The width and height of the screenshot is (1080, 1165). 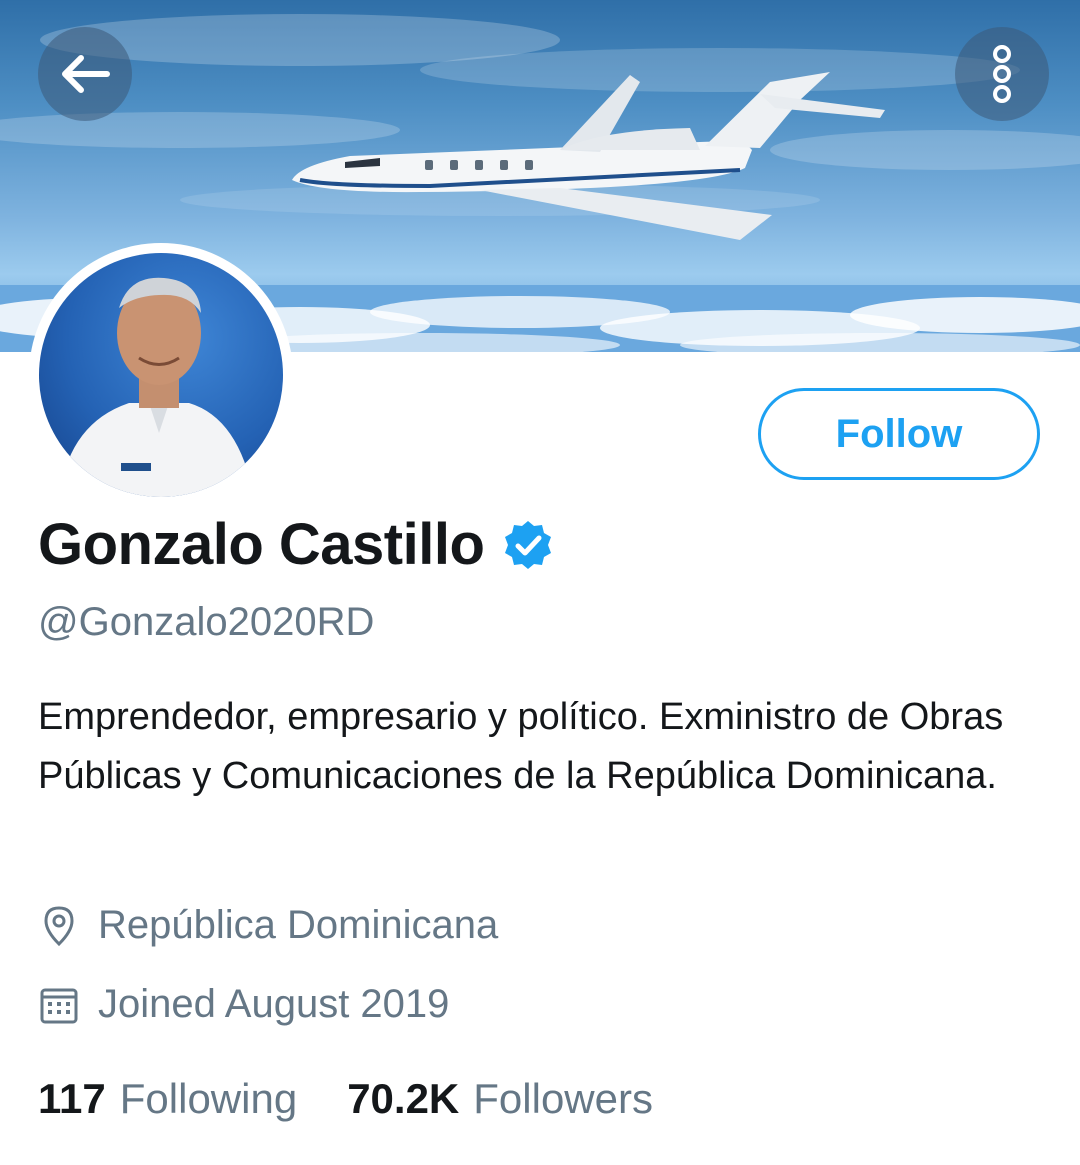 What do you see at coordinates (403, 1098) in the screenshot?
I see `followers-count: 70.2K` at bounding box center [403, 1098].